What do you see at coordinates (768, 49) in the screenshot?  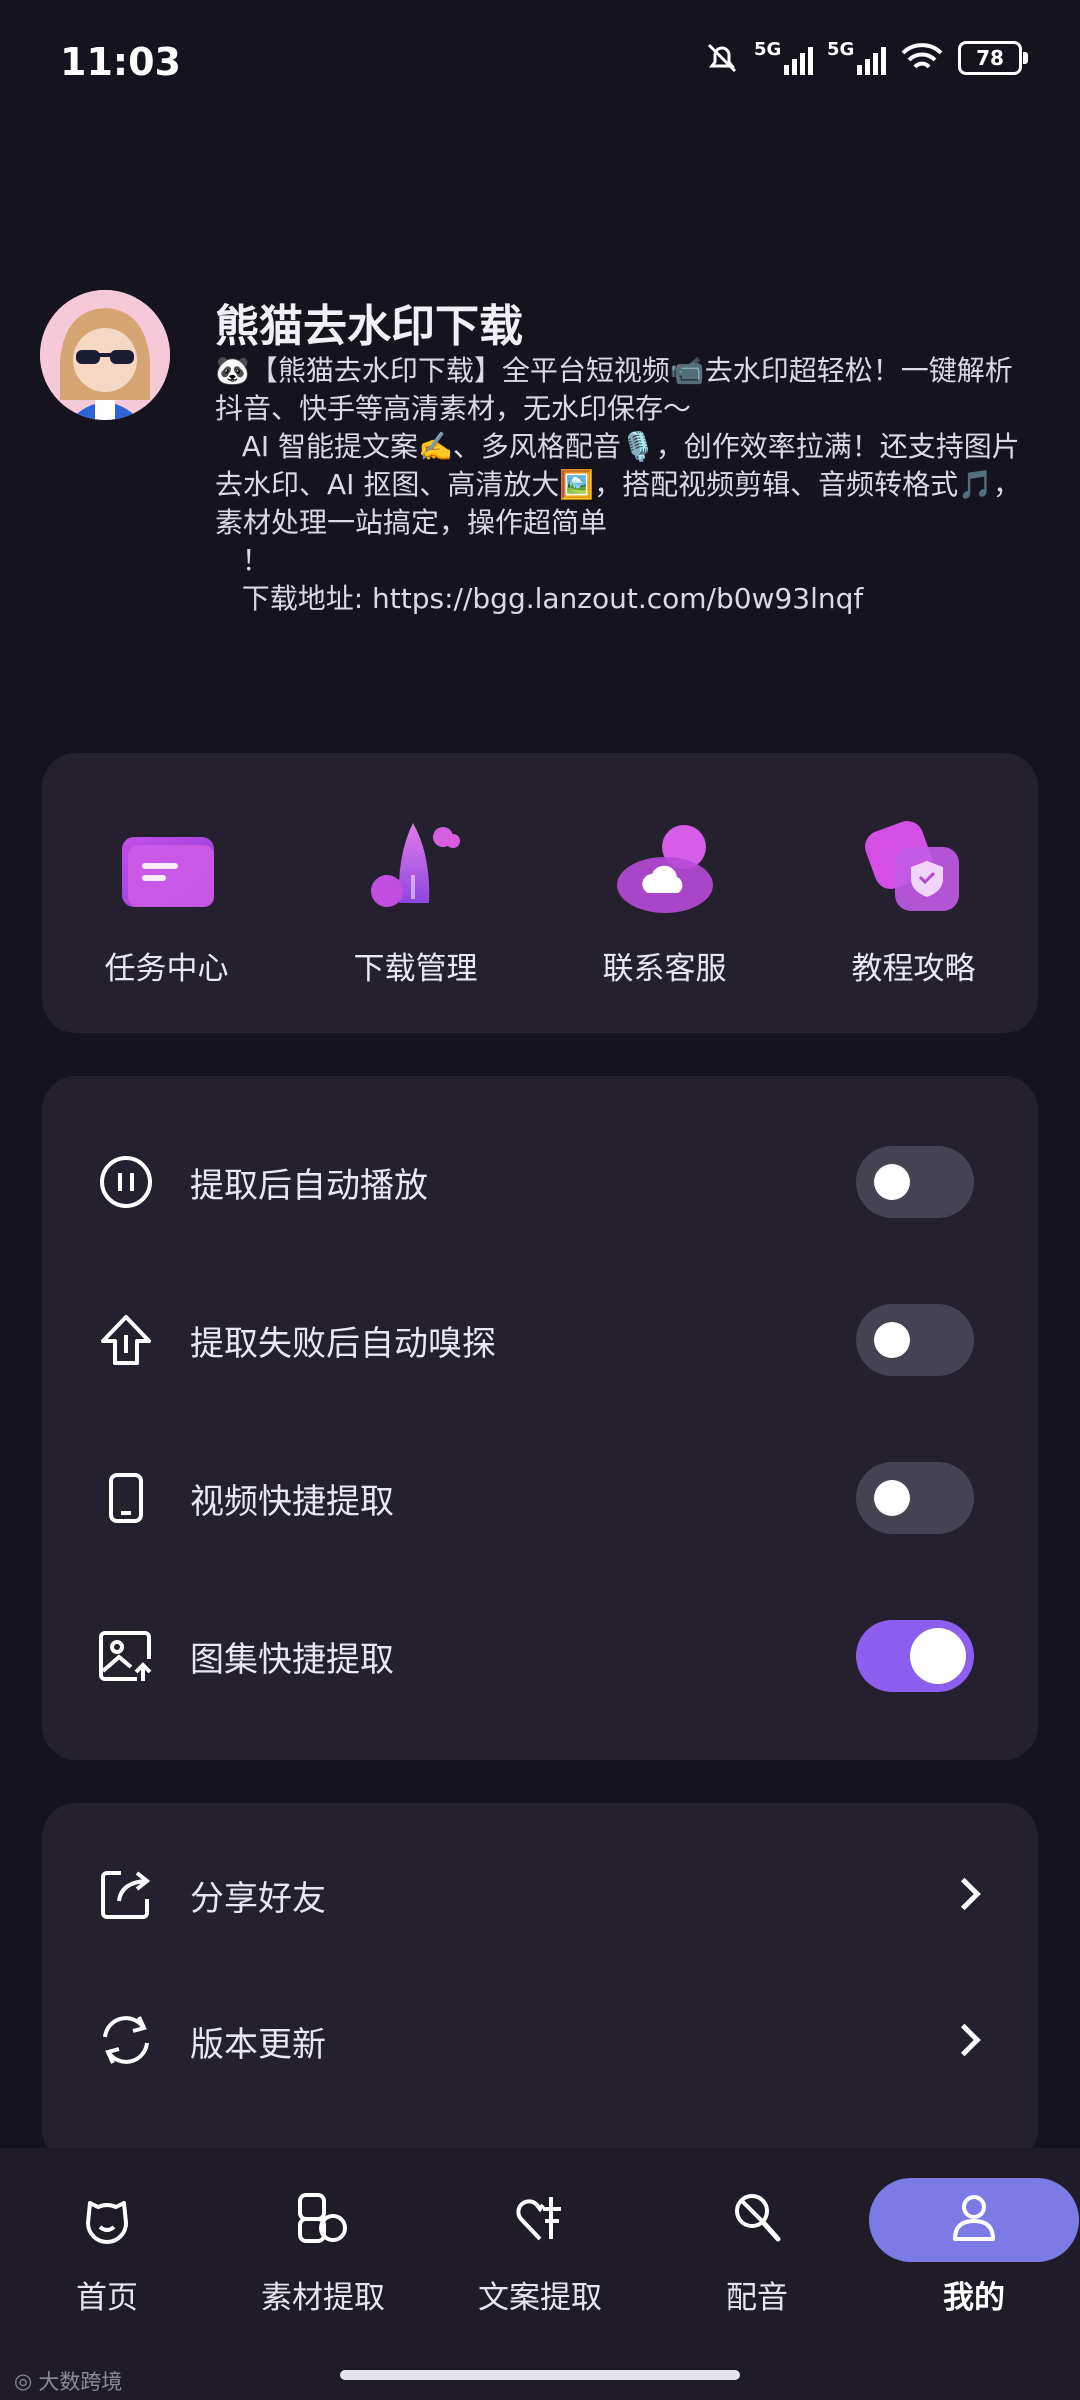 I see `network-type-1: 5G` at bounding box center [768, 49].